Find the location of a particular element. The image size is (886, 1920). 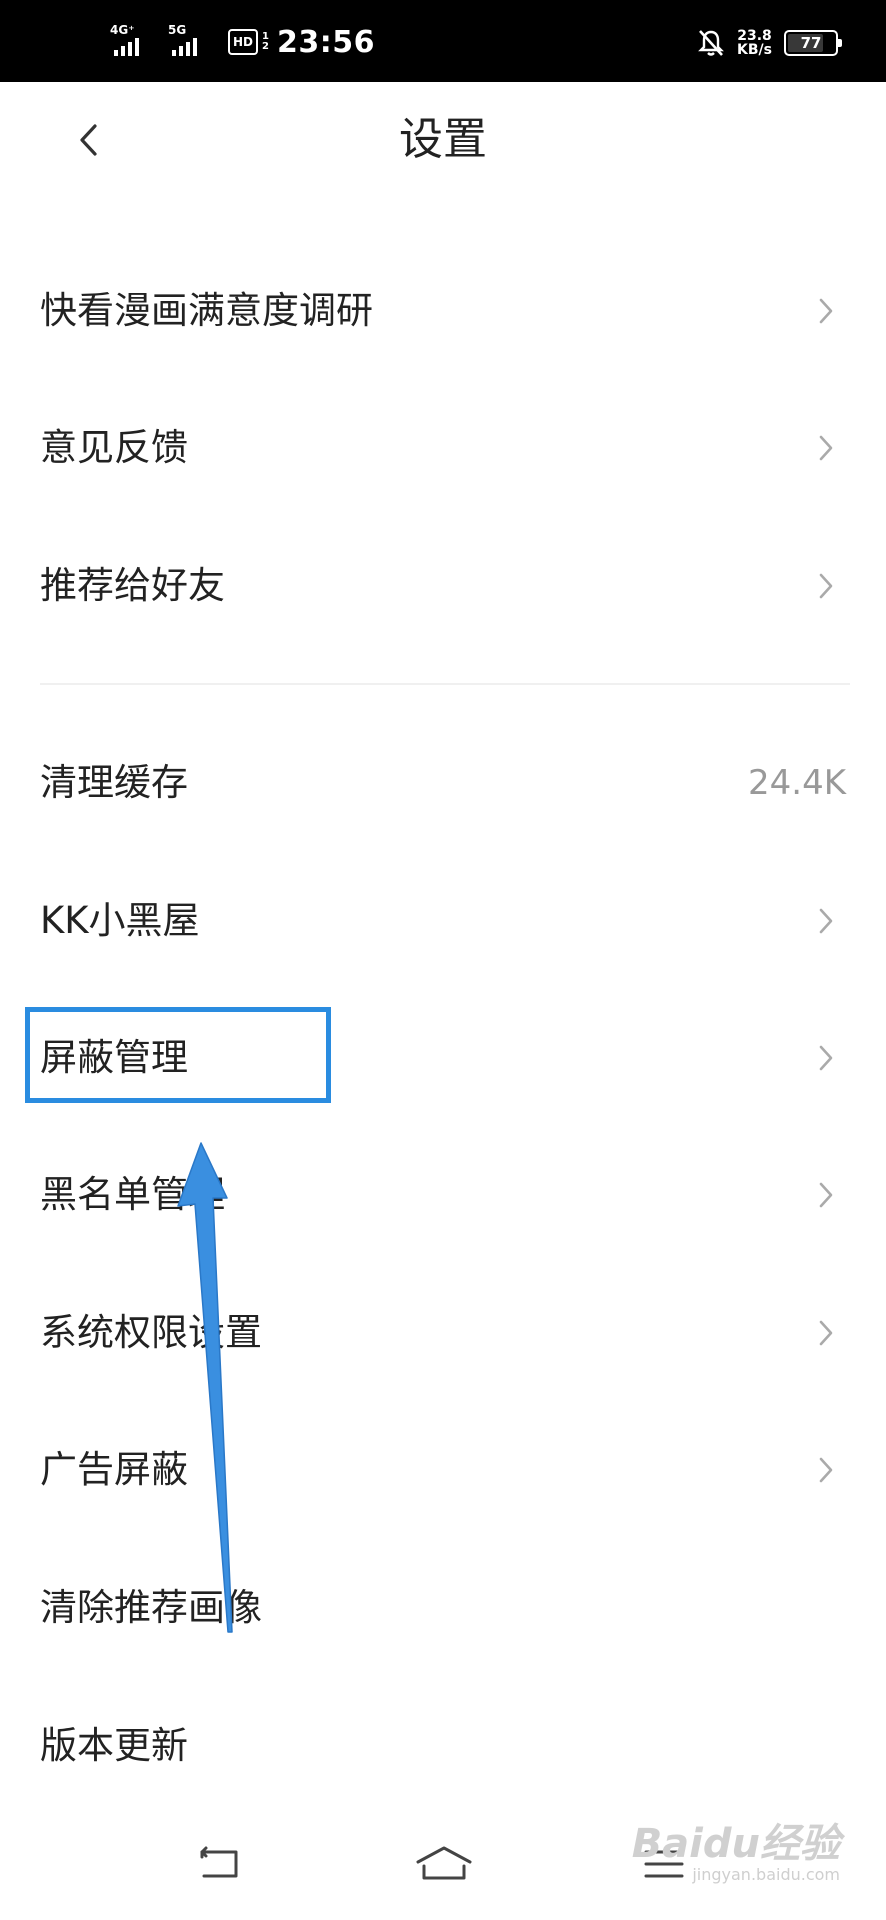

sim1-network-tag: 4G⁺ is located at coordinates (122, 30).